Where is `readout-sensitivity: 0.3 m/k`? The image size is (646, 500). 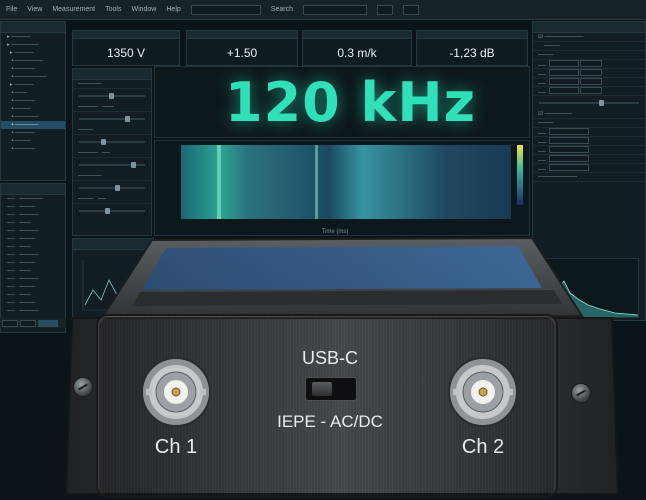
readout-sensitivity: 0.3 m/k is located at coordinates (357, 48).